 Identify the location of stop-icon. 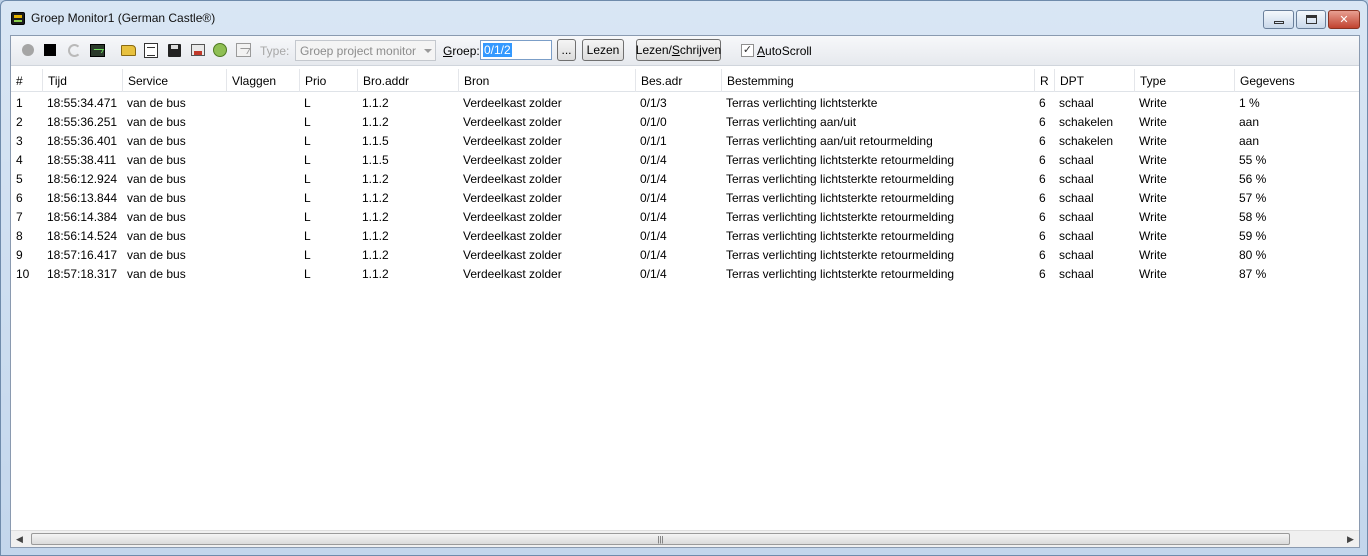
(50, 50).